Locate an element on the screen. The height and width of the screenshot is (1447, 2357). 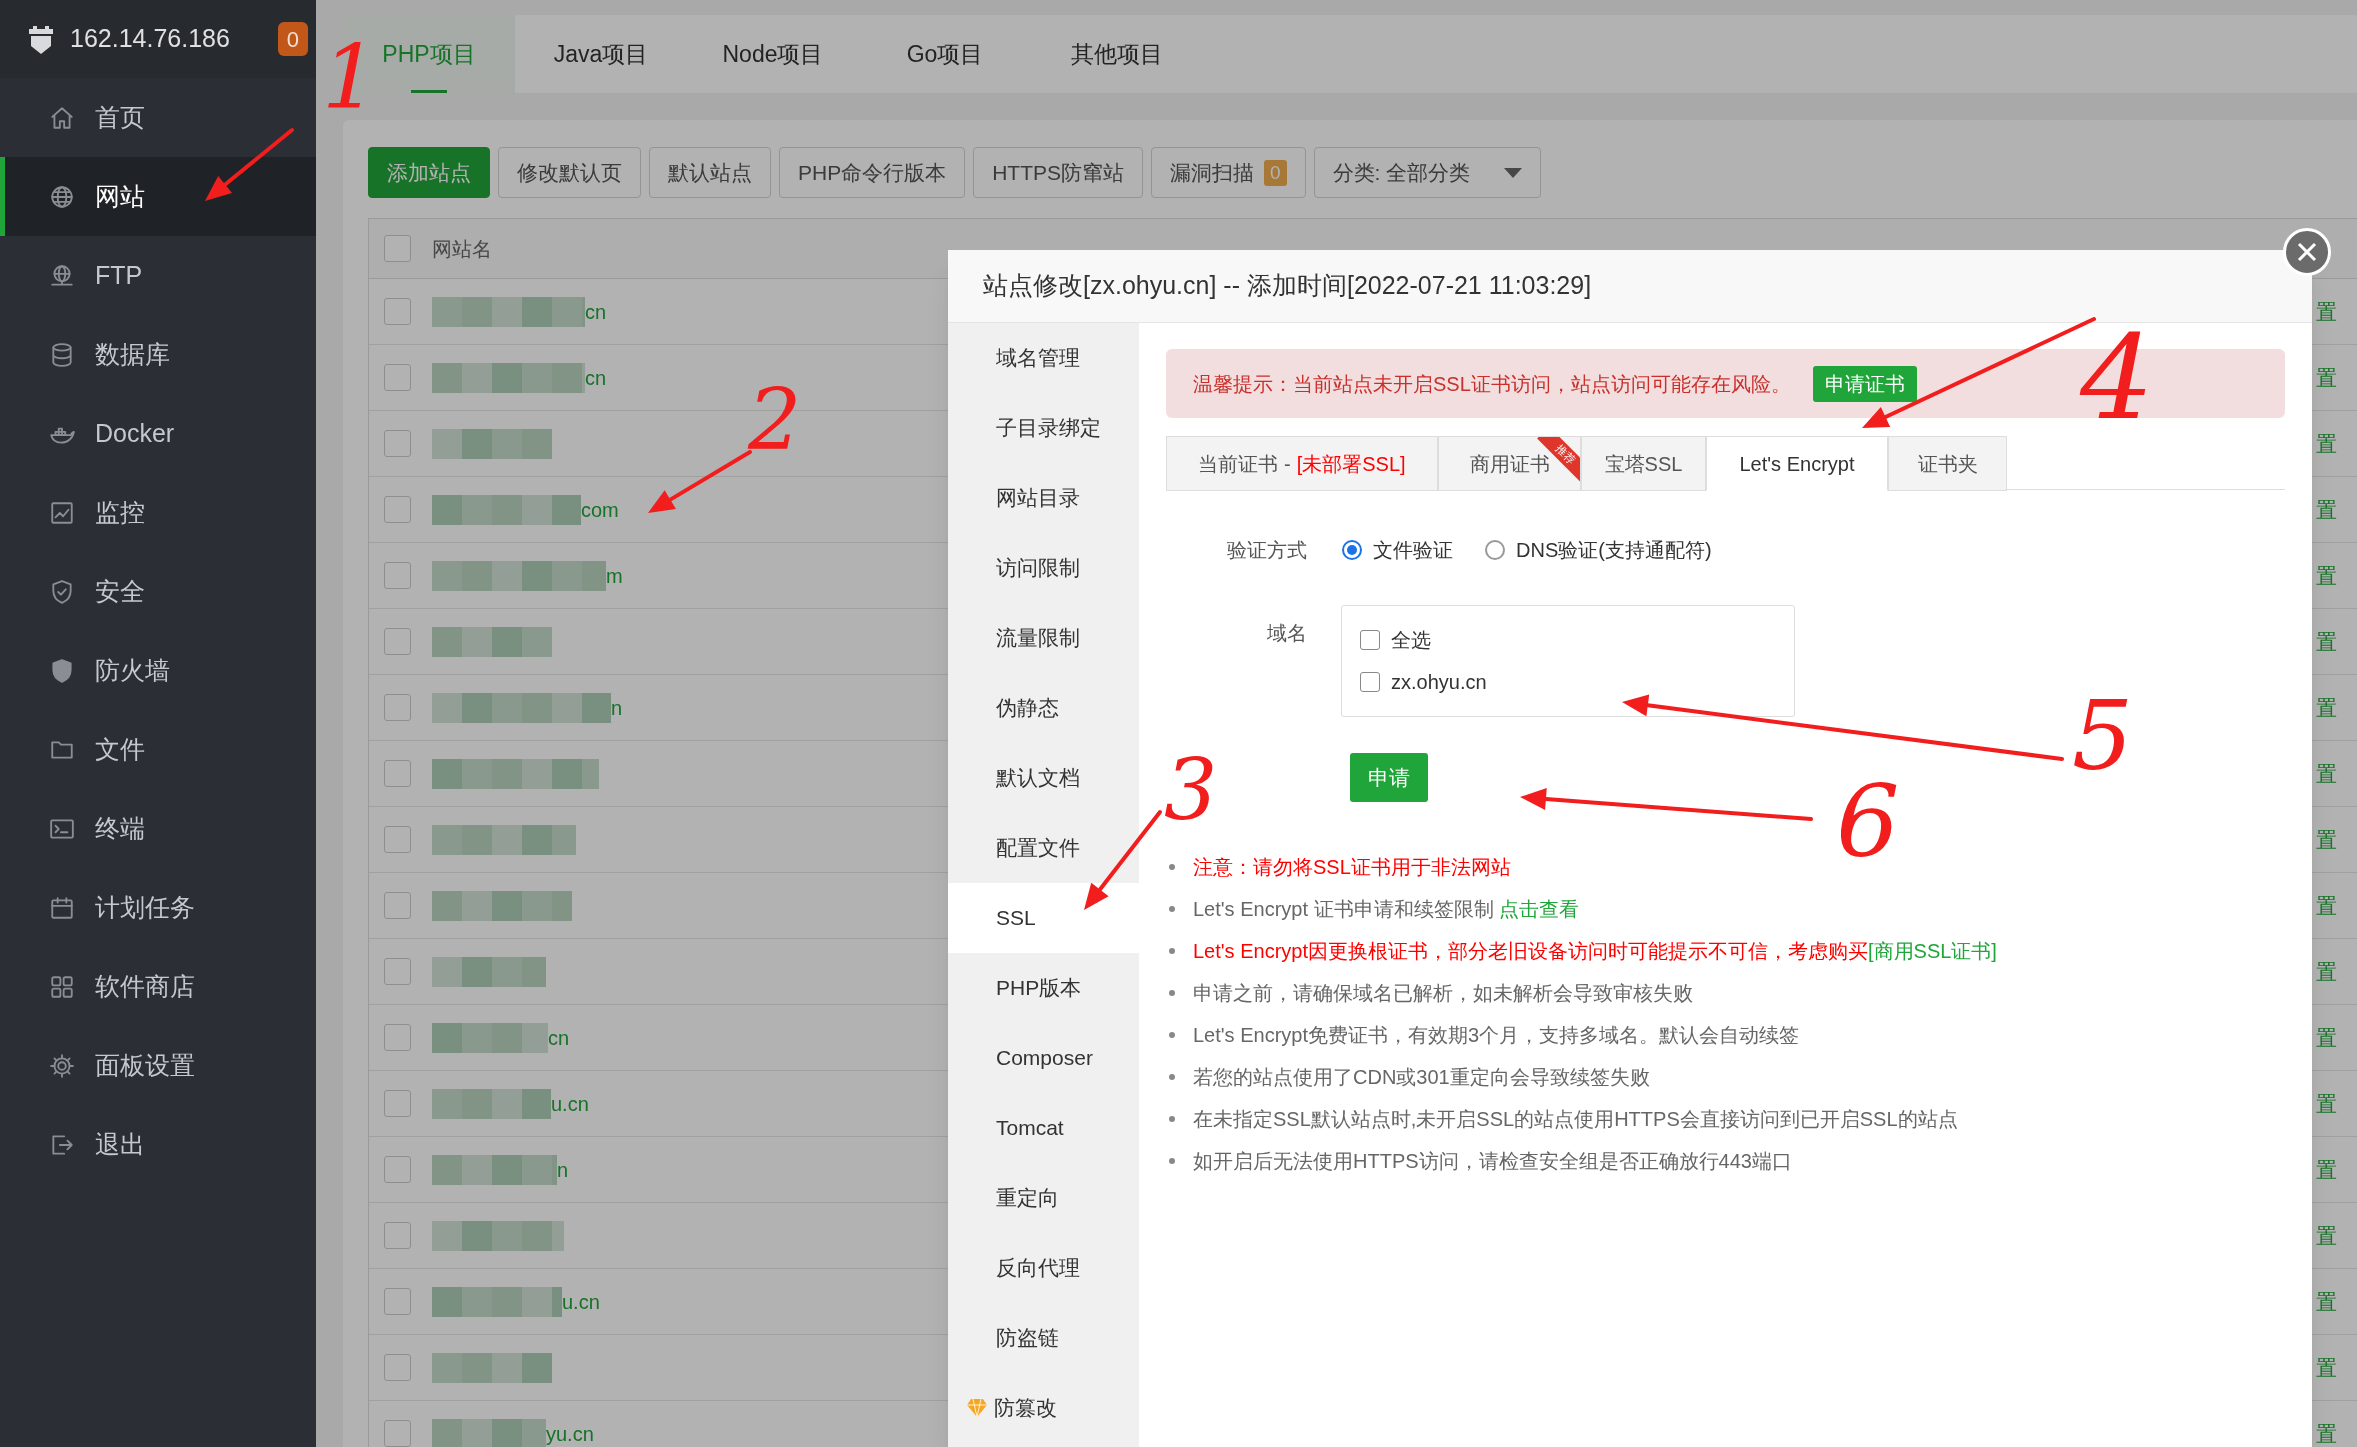
nav-item: 面板设置 is located at coordinates (158, 1065).